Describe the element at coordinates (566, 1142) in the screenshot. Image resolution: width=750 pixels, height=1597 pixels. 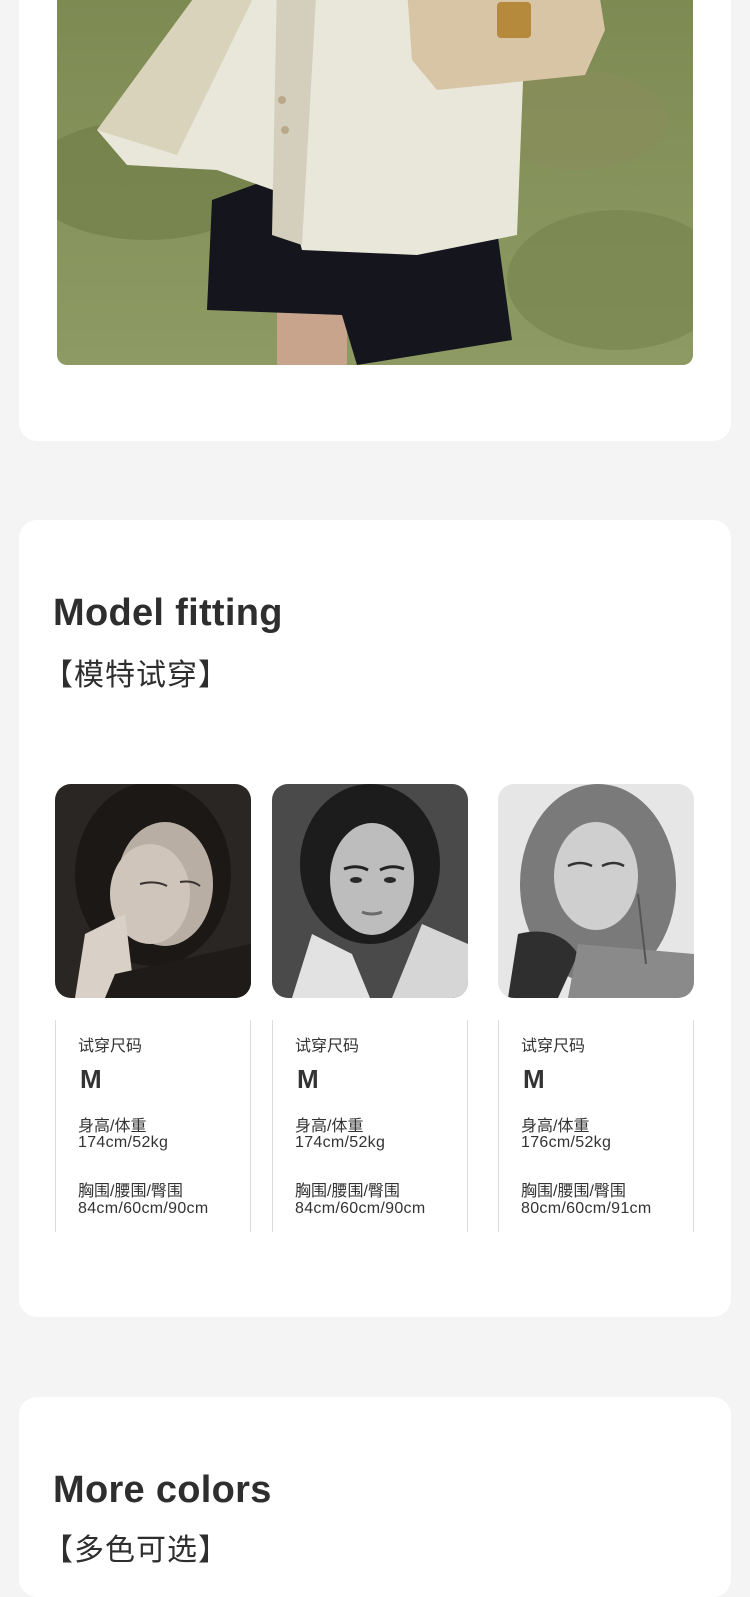
I see `height-weight-value: 176cm/52kg` at that location.